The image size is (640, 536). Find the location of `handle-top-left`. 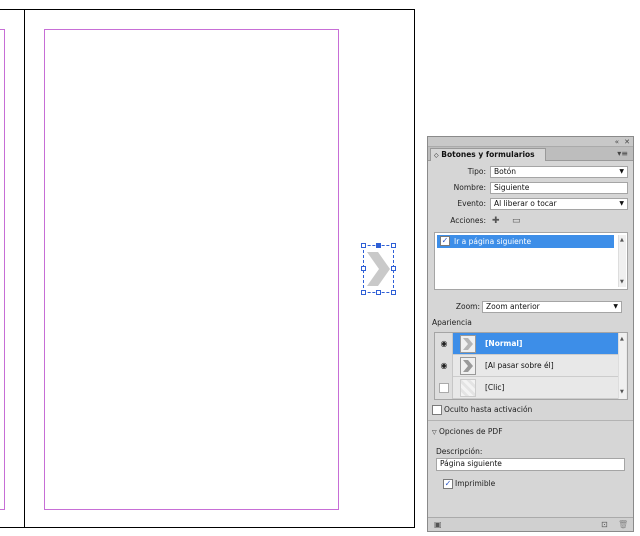

handle-top-left is located at coordinates (363, 245).